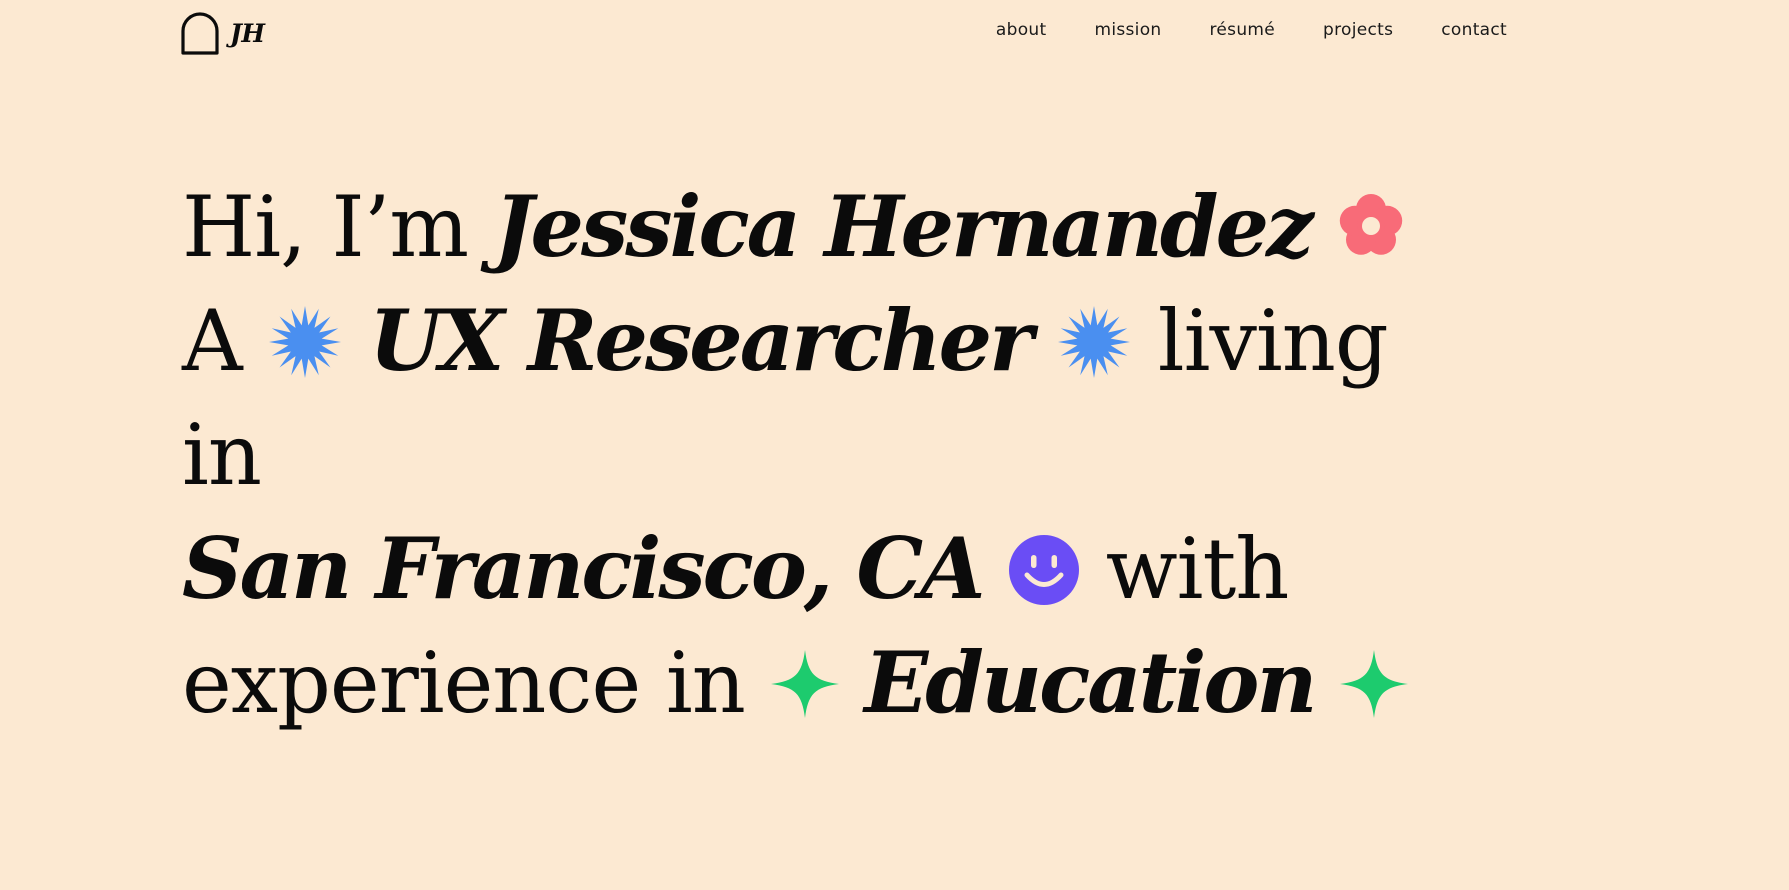 The height and width of the screenshot is (890, 1789). I want to click on hero-name: Jessica Hernandez, so click(903, 226).